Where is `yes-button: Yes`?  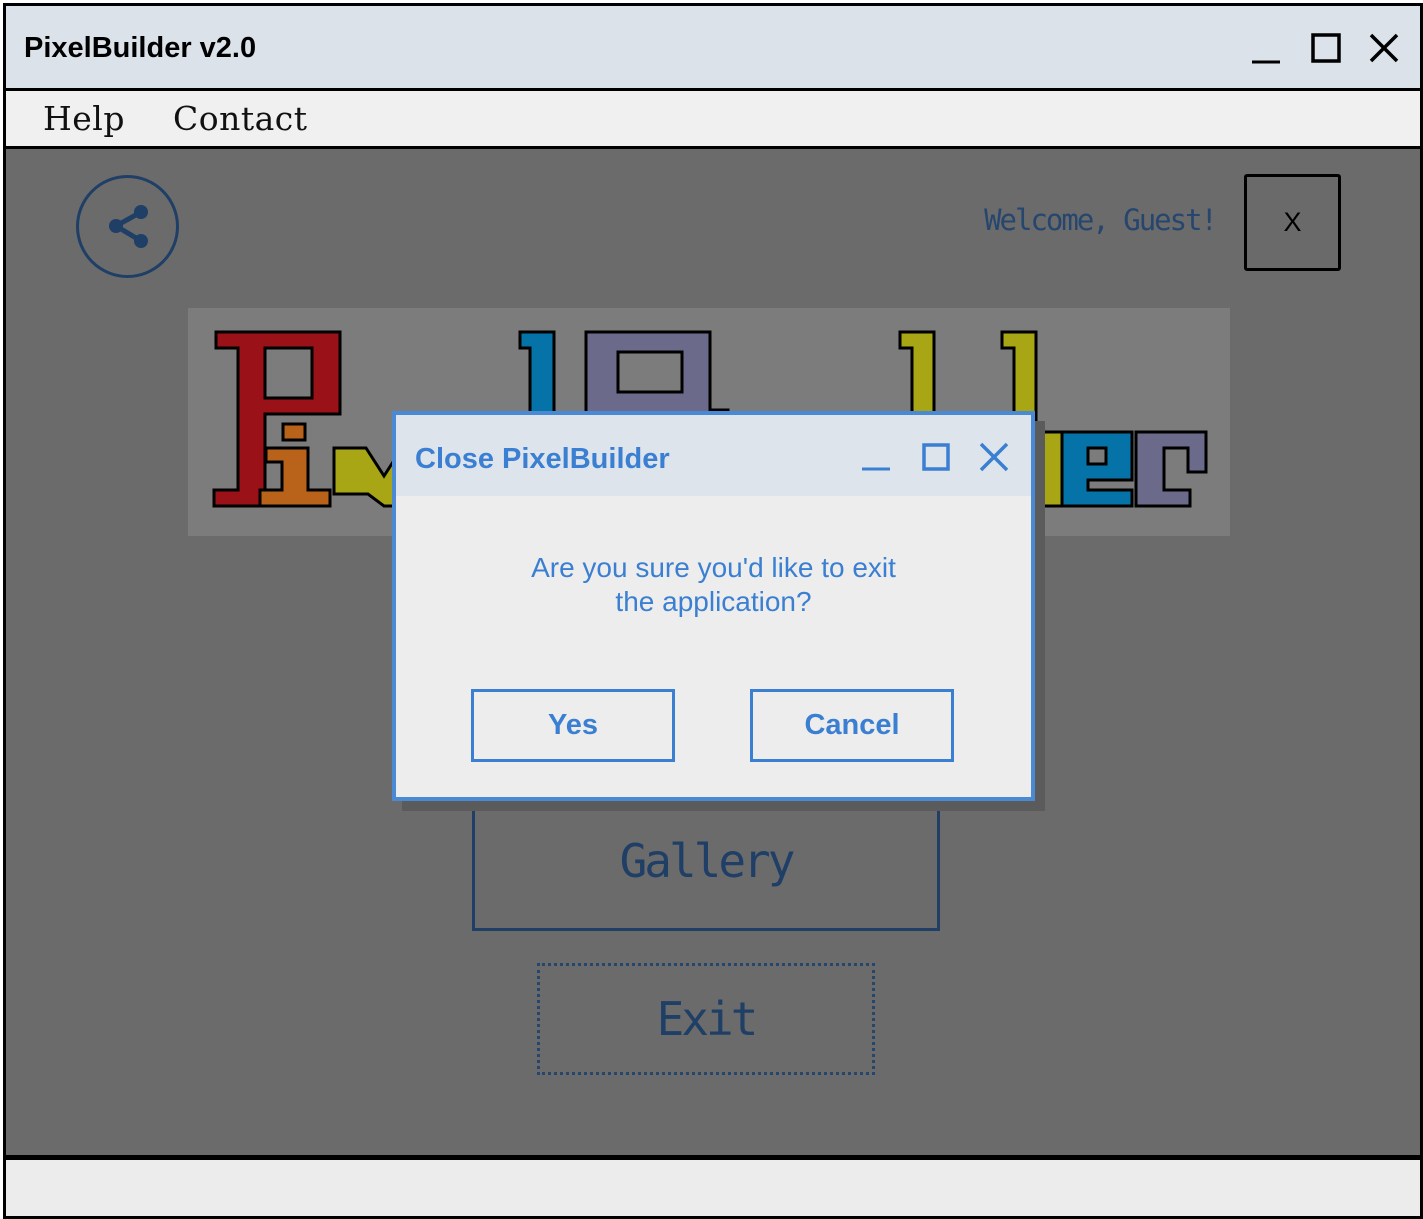
yes-button: Yes is located at coordinates (573, 725).